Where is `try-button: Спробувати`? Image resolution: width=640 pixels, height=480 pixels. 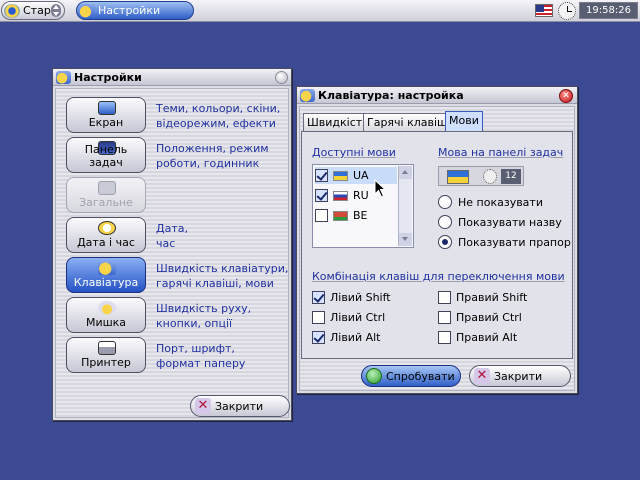 try-button: Спробувати is located at coordinates (411, 376).